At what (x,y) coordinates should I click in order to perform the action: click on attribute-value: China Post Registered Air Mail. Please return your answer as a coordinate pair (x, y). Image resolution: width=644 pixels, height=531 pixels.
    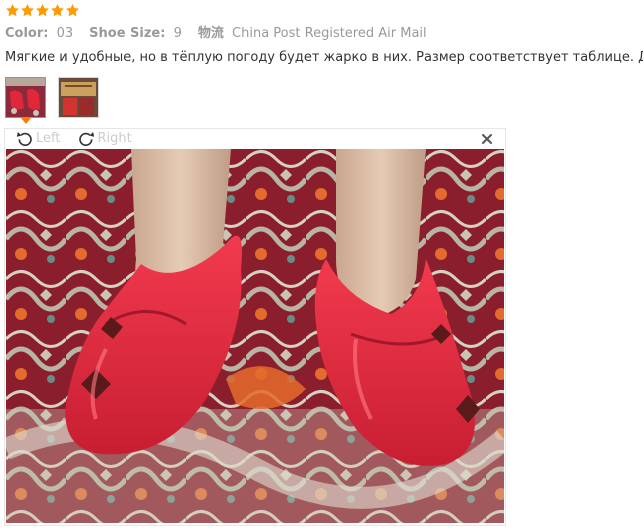
    Looking at the image, I should click on (329, 33).